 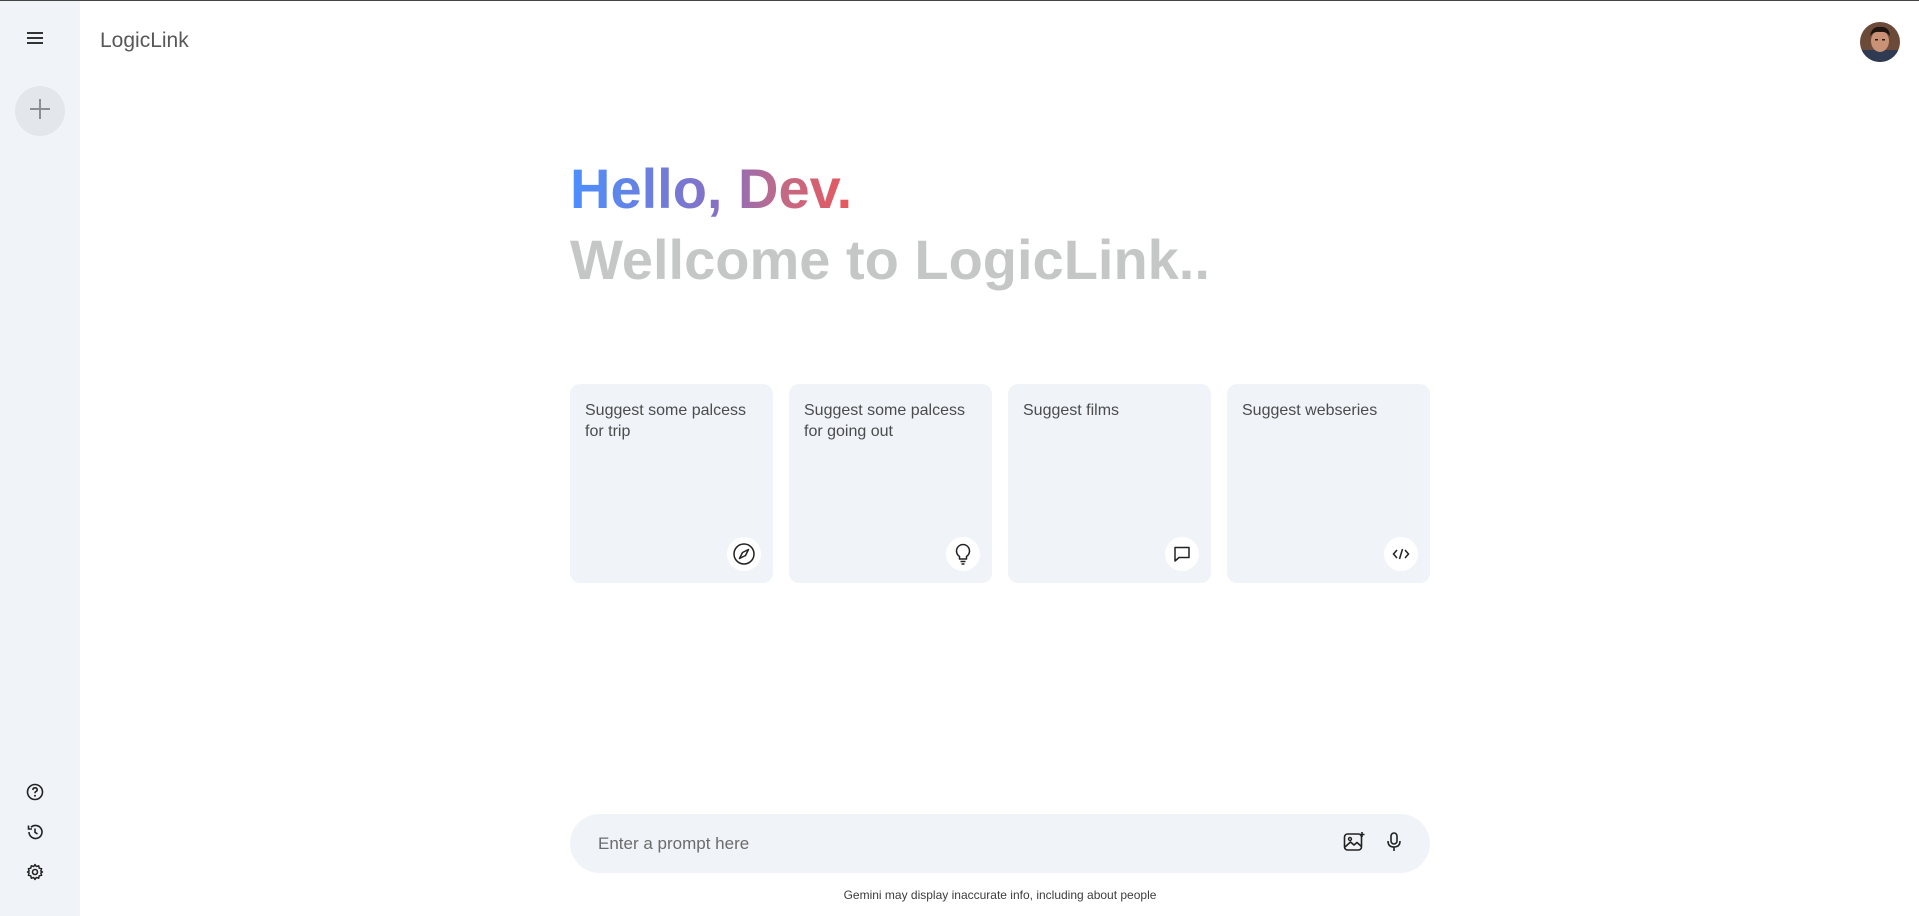 What do you see at coordinates (890, 483) in the screenshot?
I see `suggestion-card-going-out: Suggest some palcess for going out` at bounding box center [890, 483].